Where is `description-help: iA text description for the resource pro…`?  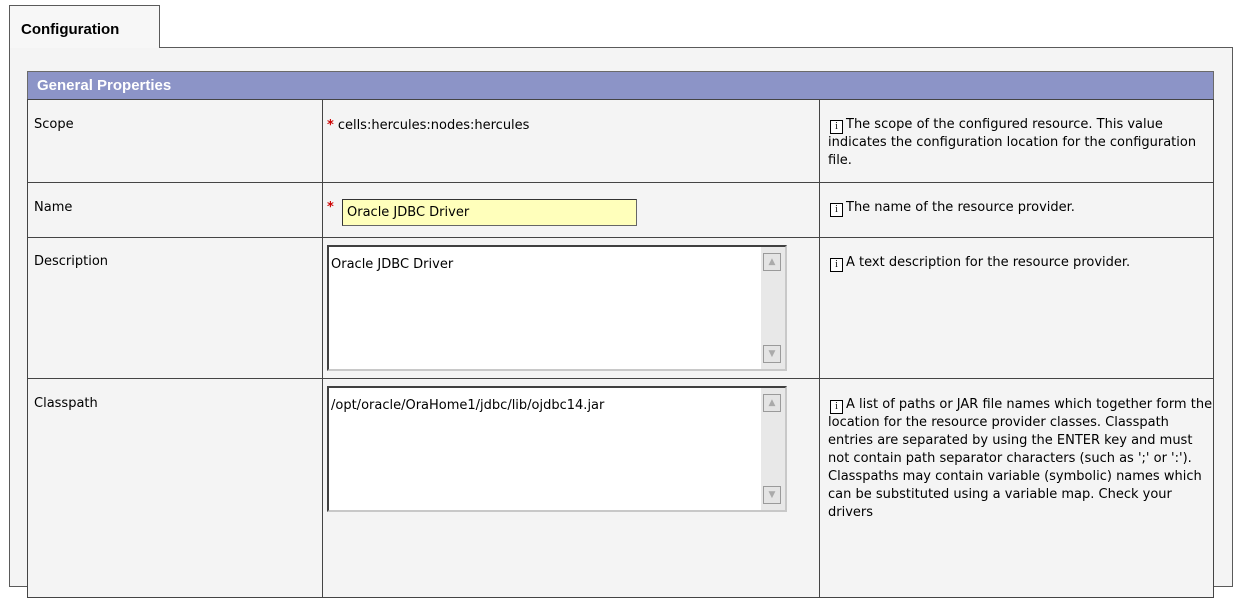 description-help: iA text description for the resource pro… is located at coordinates (1020, 263).